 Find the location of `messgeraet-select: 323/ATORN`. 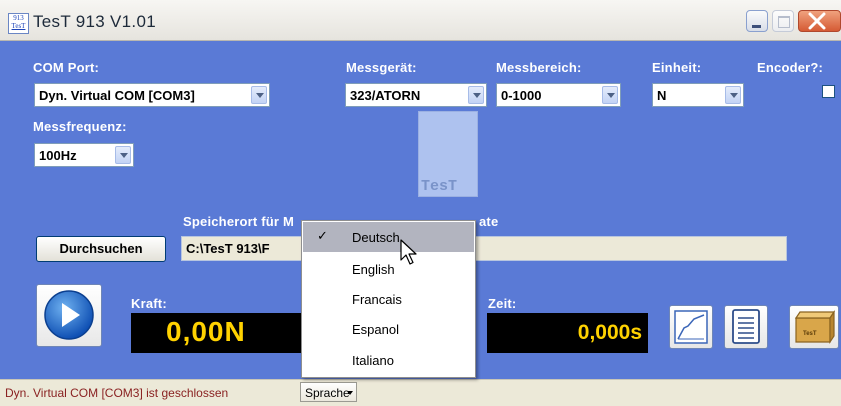

messgeraet-select: 323/ATORN is located at coordinates (416, 95).